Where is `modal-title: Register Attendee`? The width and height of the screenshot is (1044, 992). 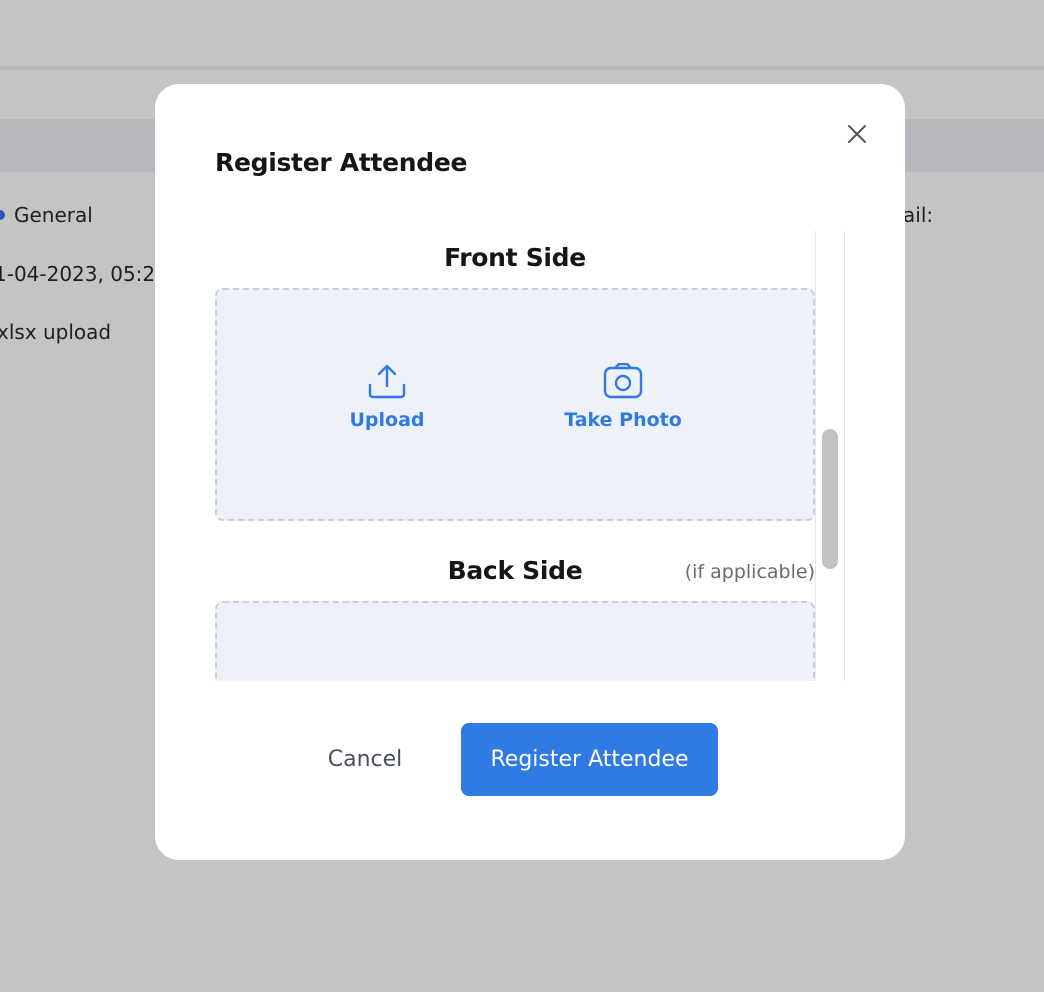 modal-title: Register Attendee is located at coordinates (341, 162).